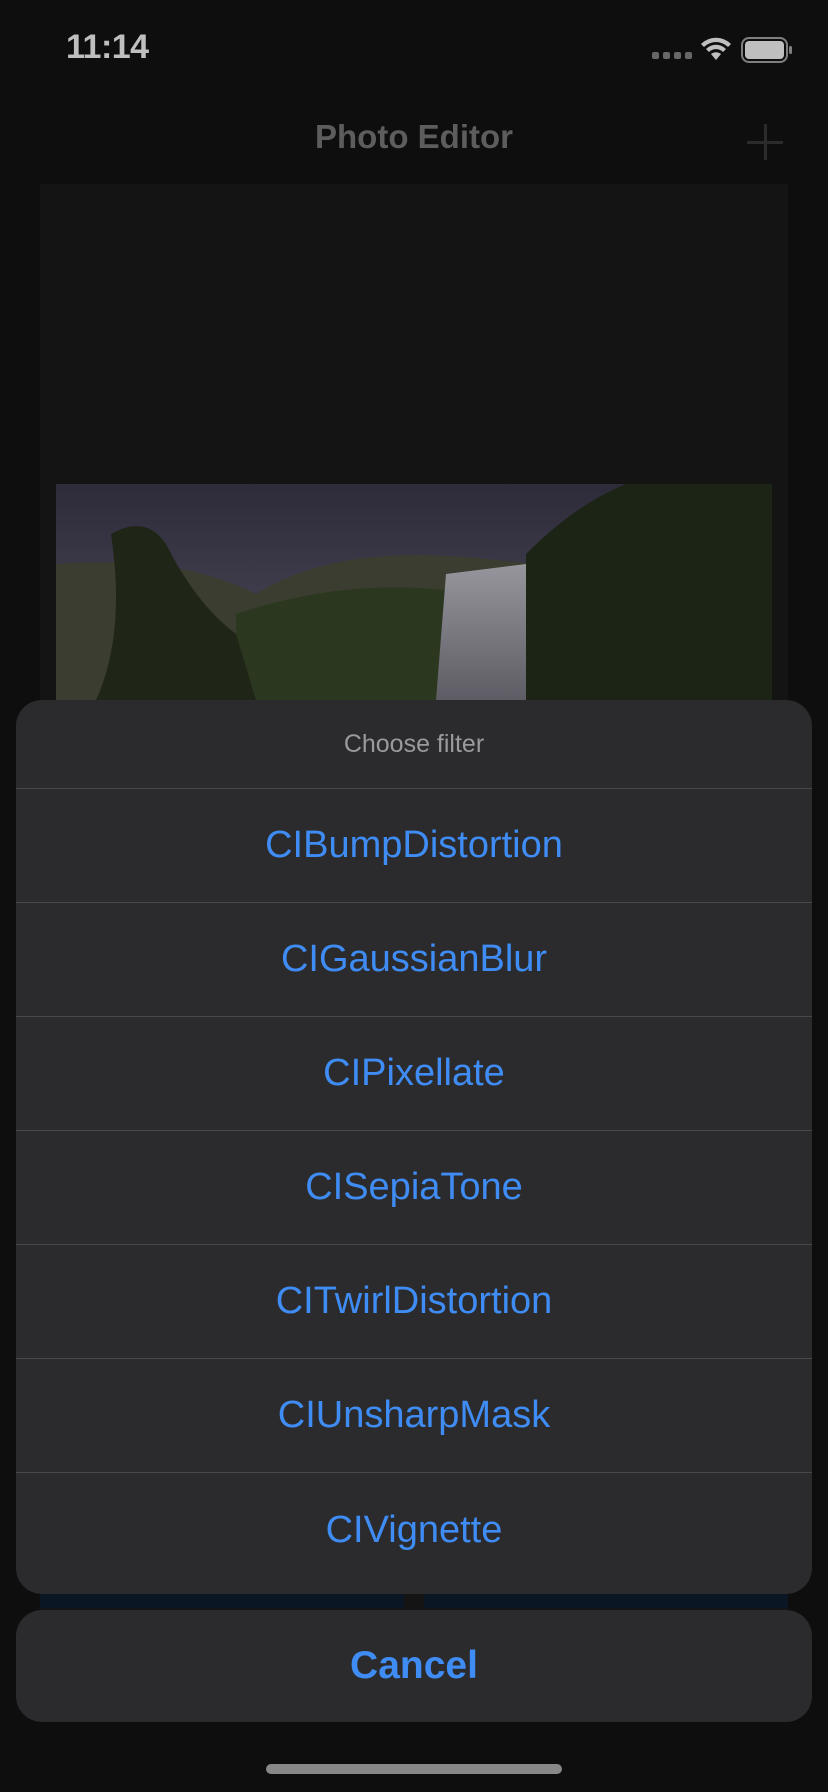 The image size is (828, 1792). Describe the element at coordinates (414, 1666) in the screenshot. I see `cancel-button: Cancel` at that location.